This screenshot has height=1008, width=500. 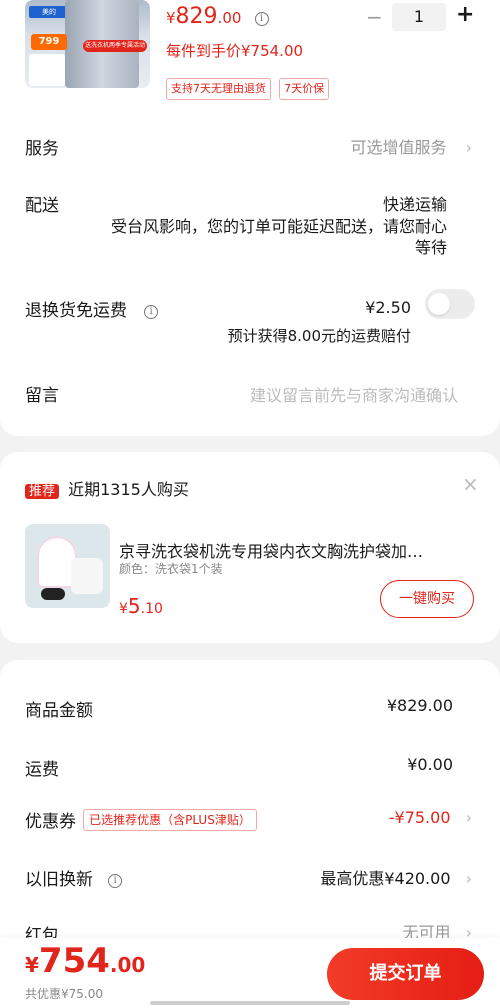 What do you see at coordinates (405, 974) in the screenshot?
I see `submit-order-button: 提交订单` at bounding box center [405, 974].